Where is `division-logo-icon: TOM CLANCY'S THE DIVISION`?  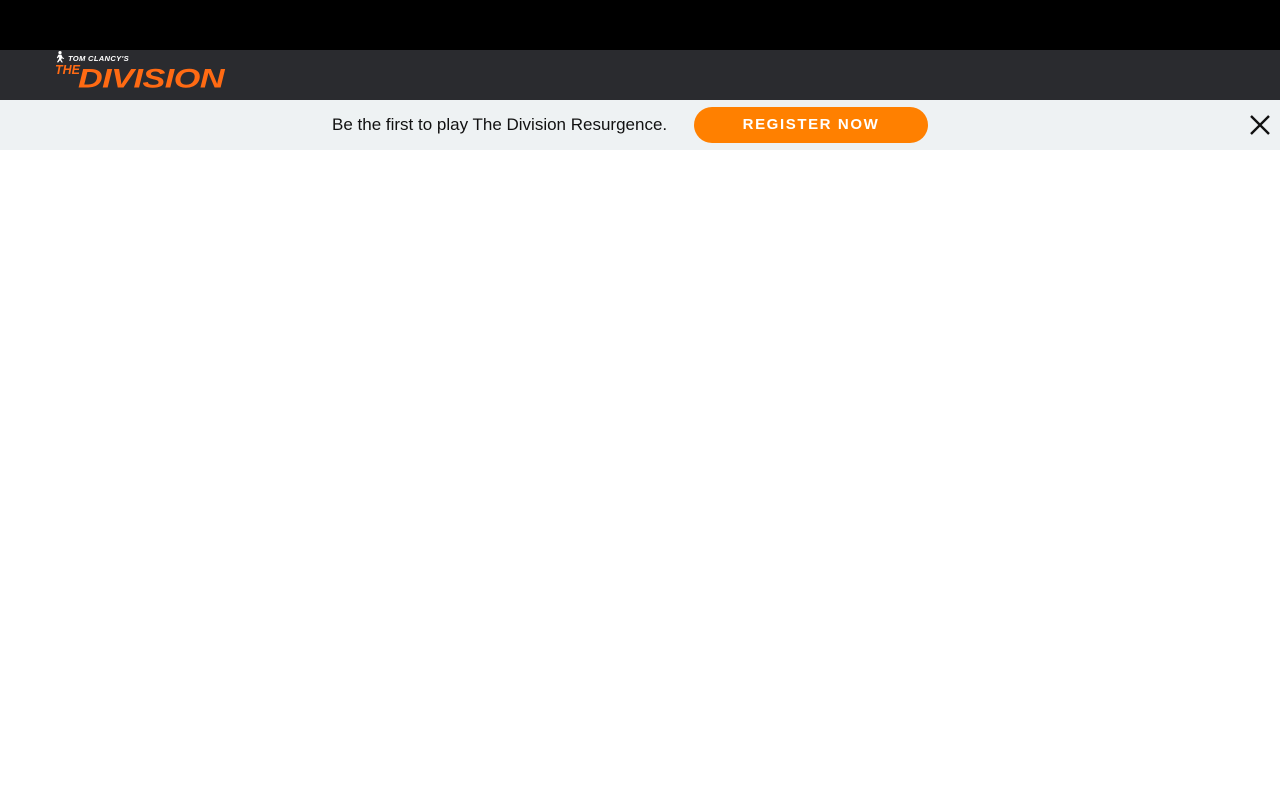
division-logo-icon: TOM CLANCY'S THE DIVISION is located at coordinates (140, 72).